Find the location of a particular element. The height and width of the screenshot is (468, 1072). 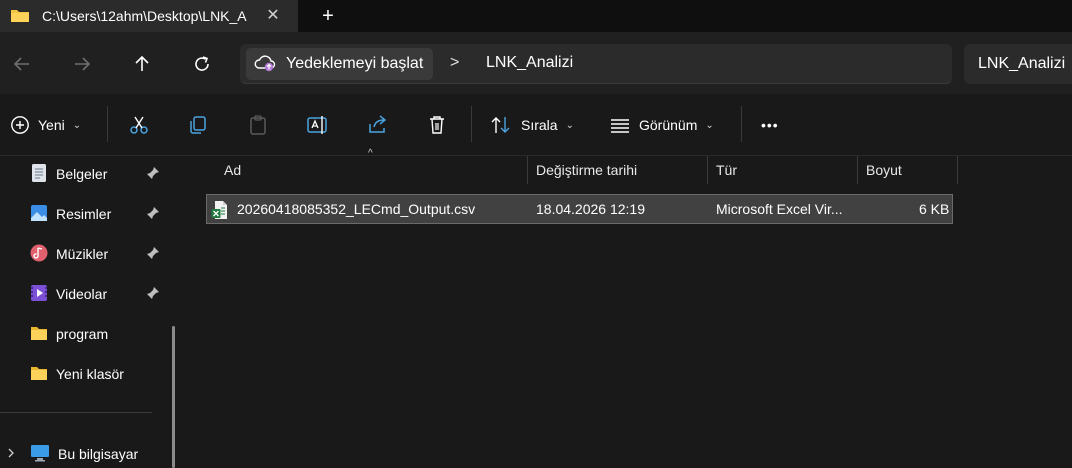

refresh-button is located at coordinates (202, 64).